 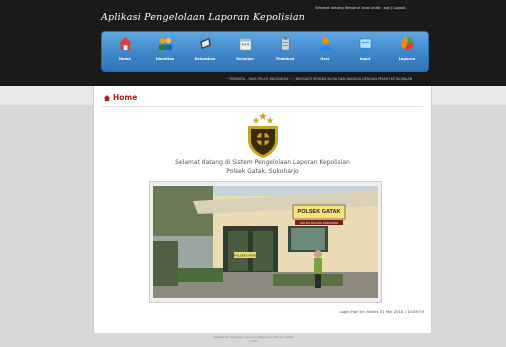 What do you see at coordinates (263, 135) in the screenshot?
I see `police-emblem-icon` at bounding box center [263, 135].